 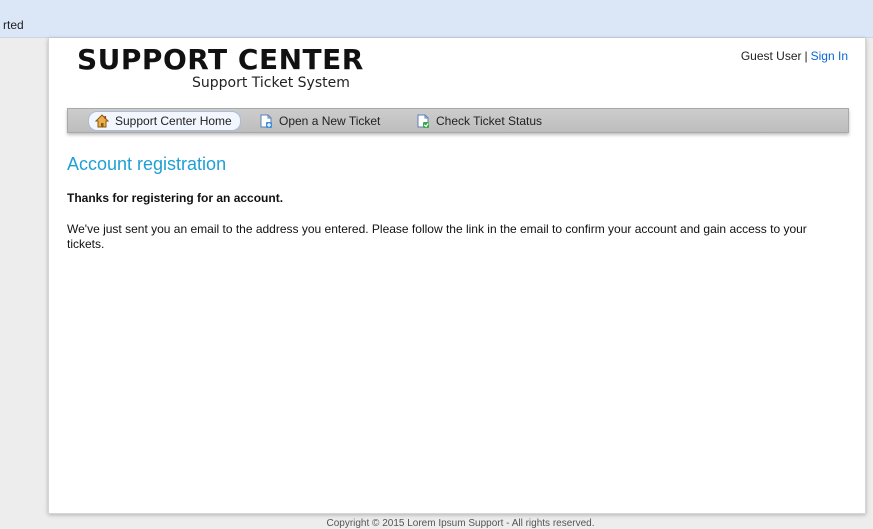 What do you see at coordinates (330, 121) in the screenshot?
I see `nav-label-new-ticket: Open a New Ticket` at bounding box center [330, 121].